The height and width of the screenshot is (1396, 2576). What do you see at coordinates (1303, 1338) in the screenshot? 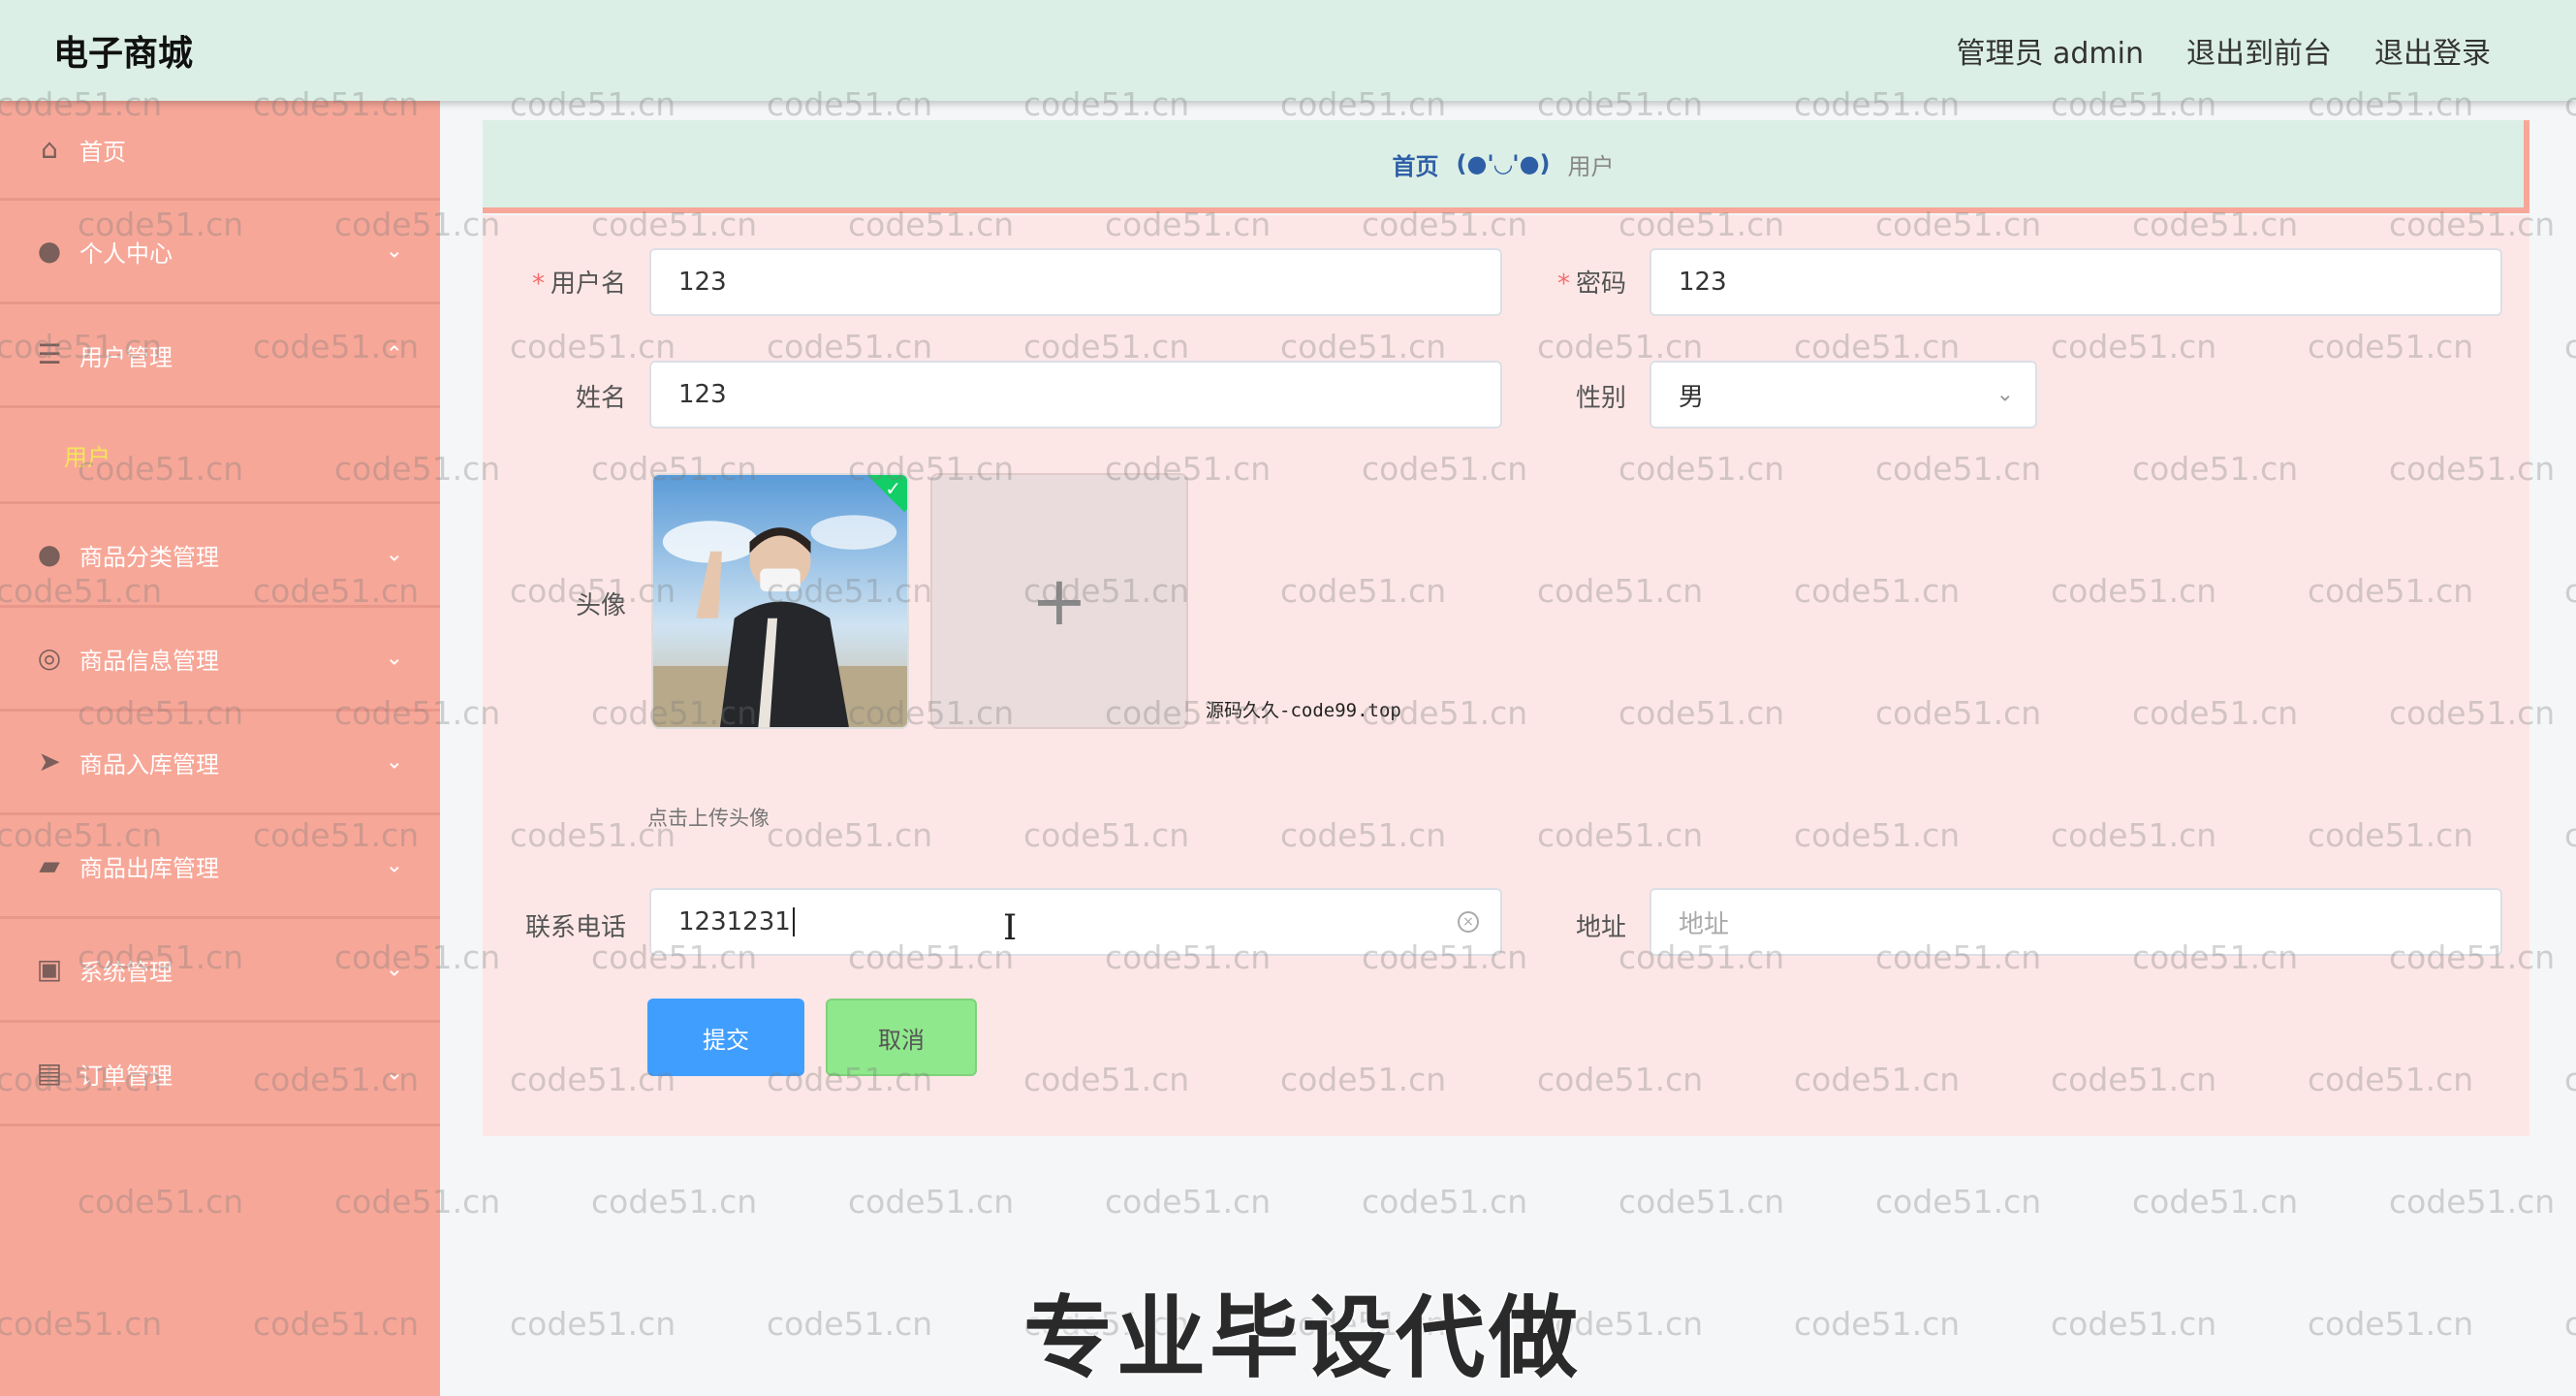
I see `bottom-caption: 专业毕设代做` at bounding box center [1303, 1338].